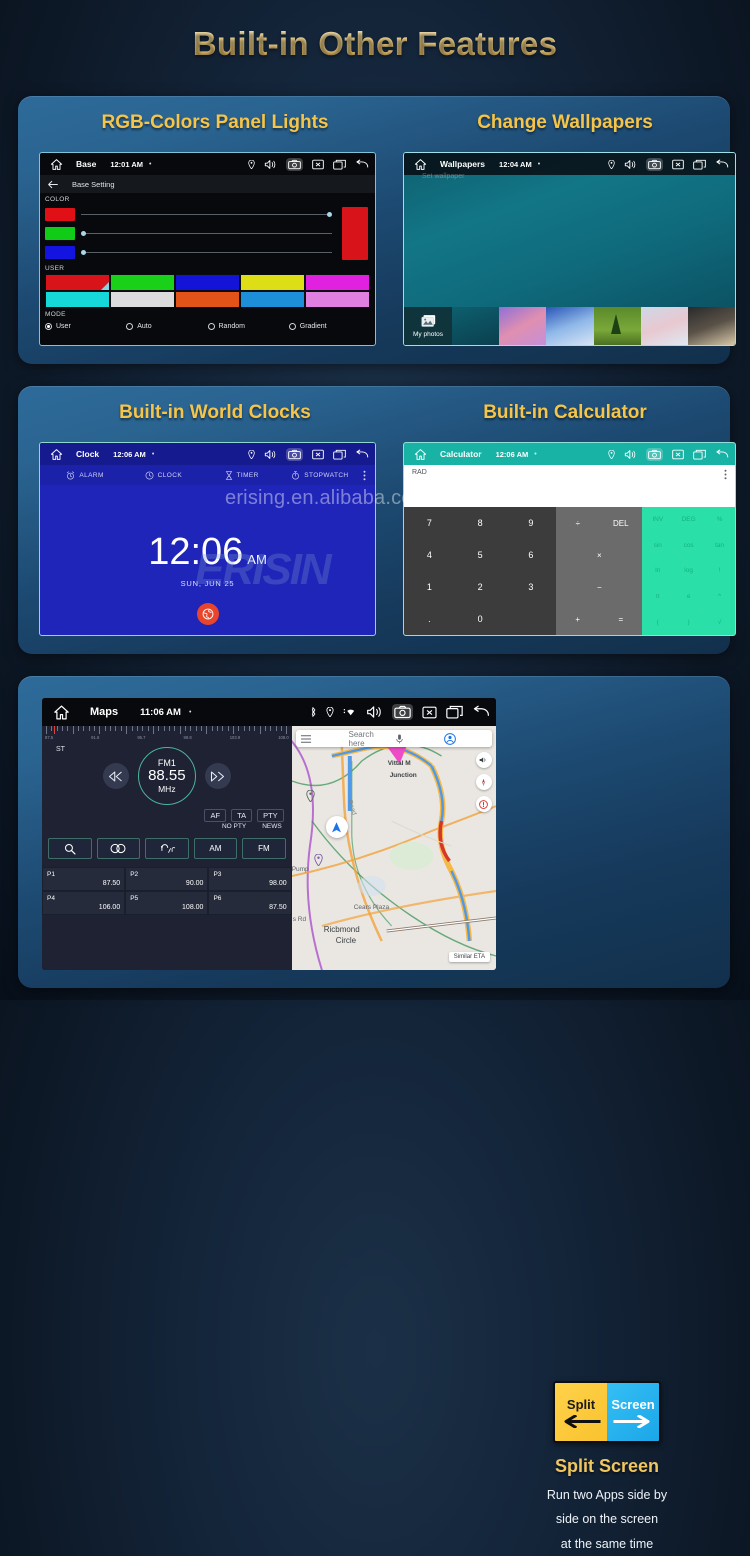 This screenshot has height=1556, width=750. Describe the element at coordinates (688, 546) in the screenshot. I see `calc-key: cos` at that location.